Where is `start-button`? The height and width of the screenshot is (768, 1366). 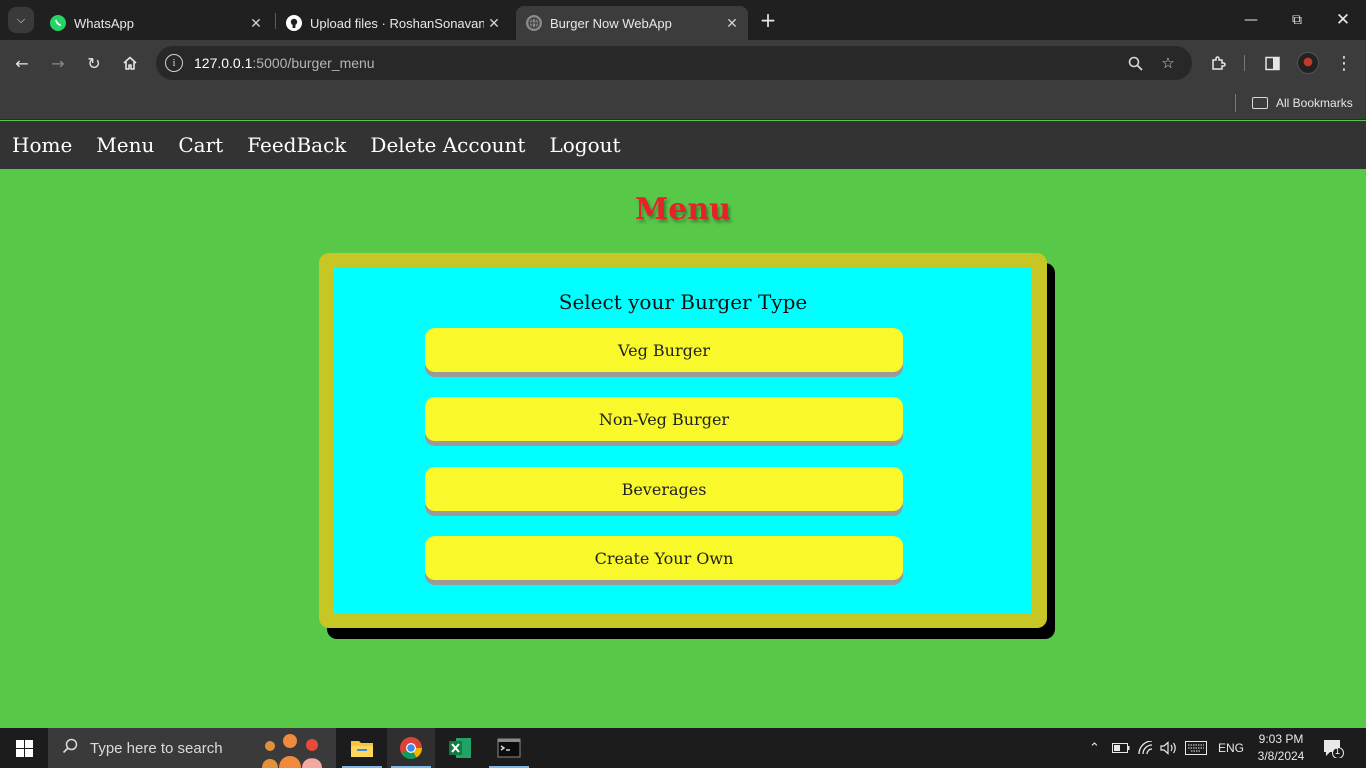 start-button is located at coordinates (24, 748).